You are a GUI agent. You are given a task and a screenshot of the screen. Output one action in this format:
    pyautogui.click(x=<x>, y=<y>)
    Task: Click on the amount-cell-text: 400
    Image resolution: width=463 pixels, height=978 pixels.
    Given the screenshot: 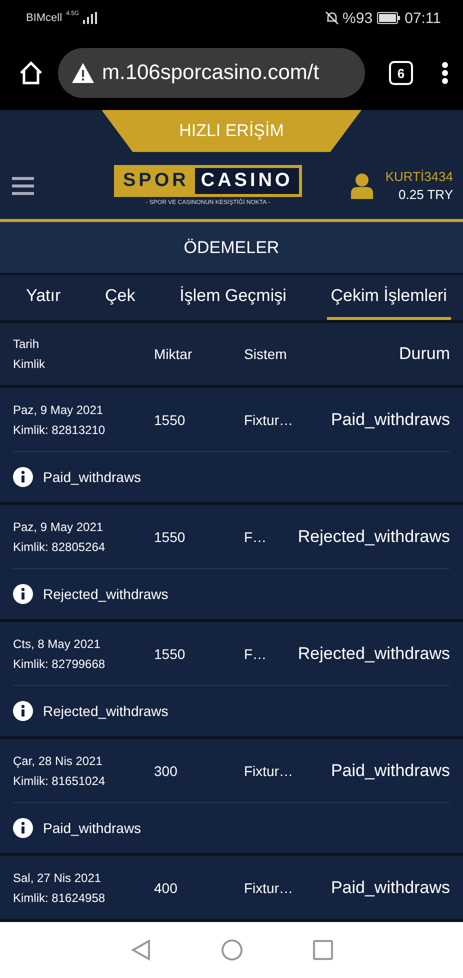 What is the action you would take?
    pyautogui.click(x=166, y=888)
    